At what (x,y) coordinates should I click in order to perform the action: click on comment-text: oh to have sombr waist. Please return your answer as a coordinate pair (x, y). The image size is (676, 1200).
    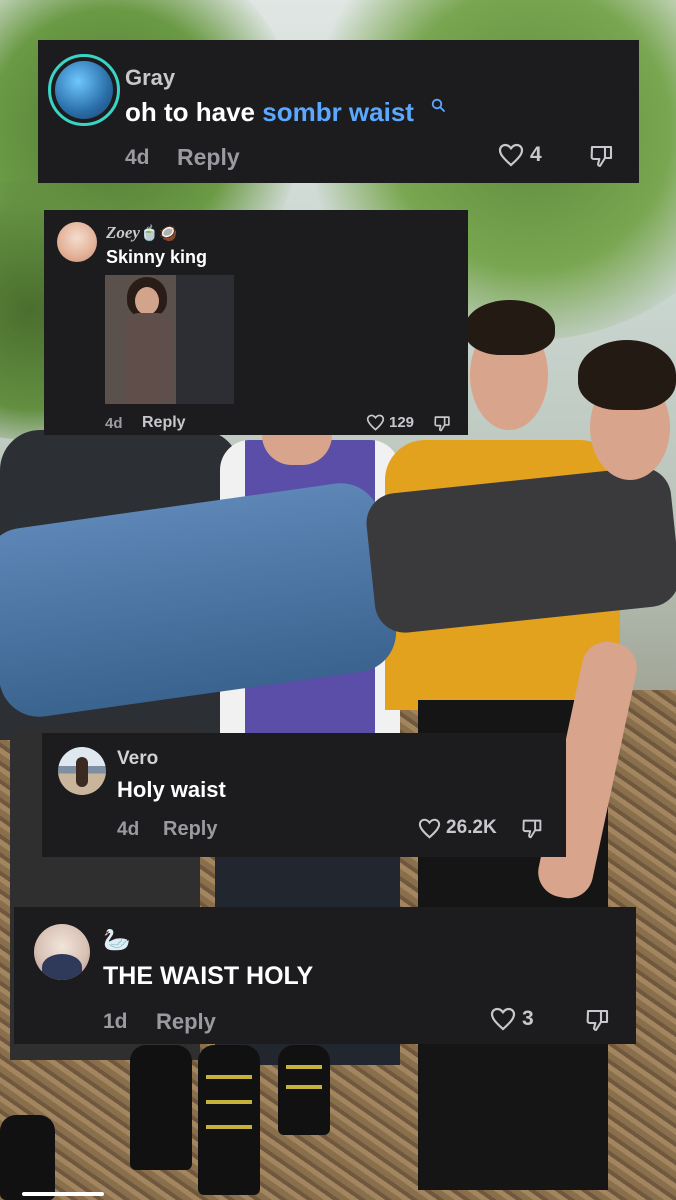
    Looking at the image, I should click on (269, 112).